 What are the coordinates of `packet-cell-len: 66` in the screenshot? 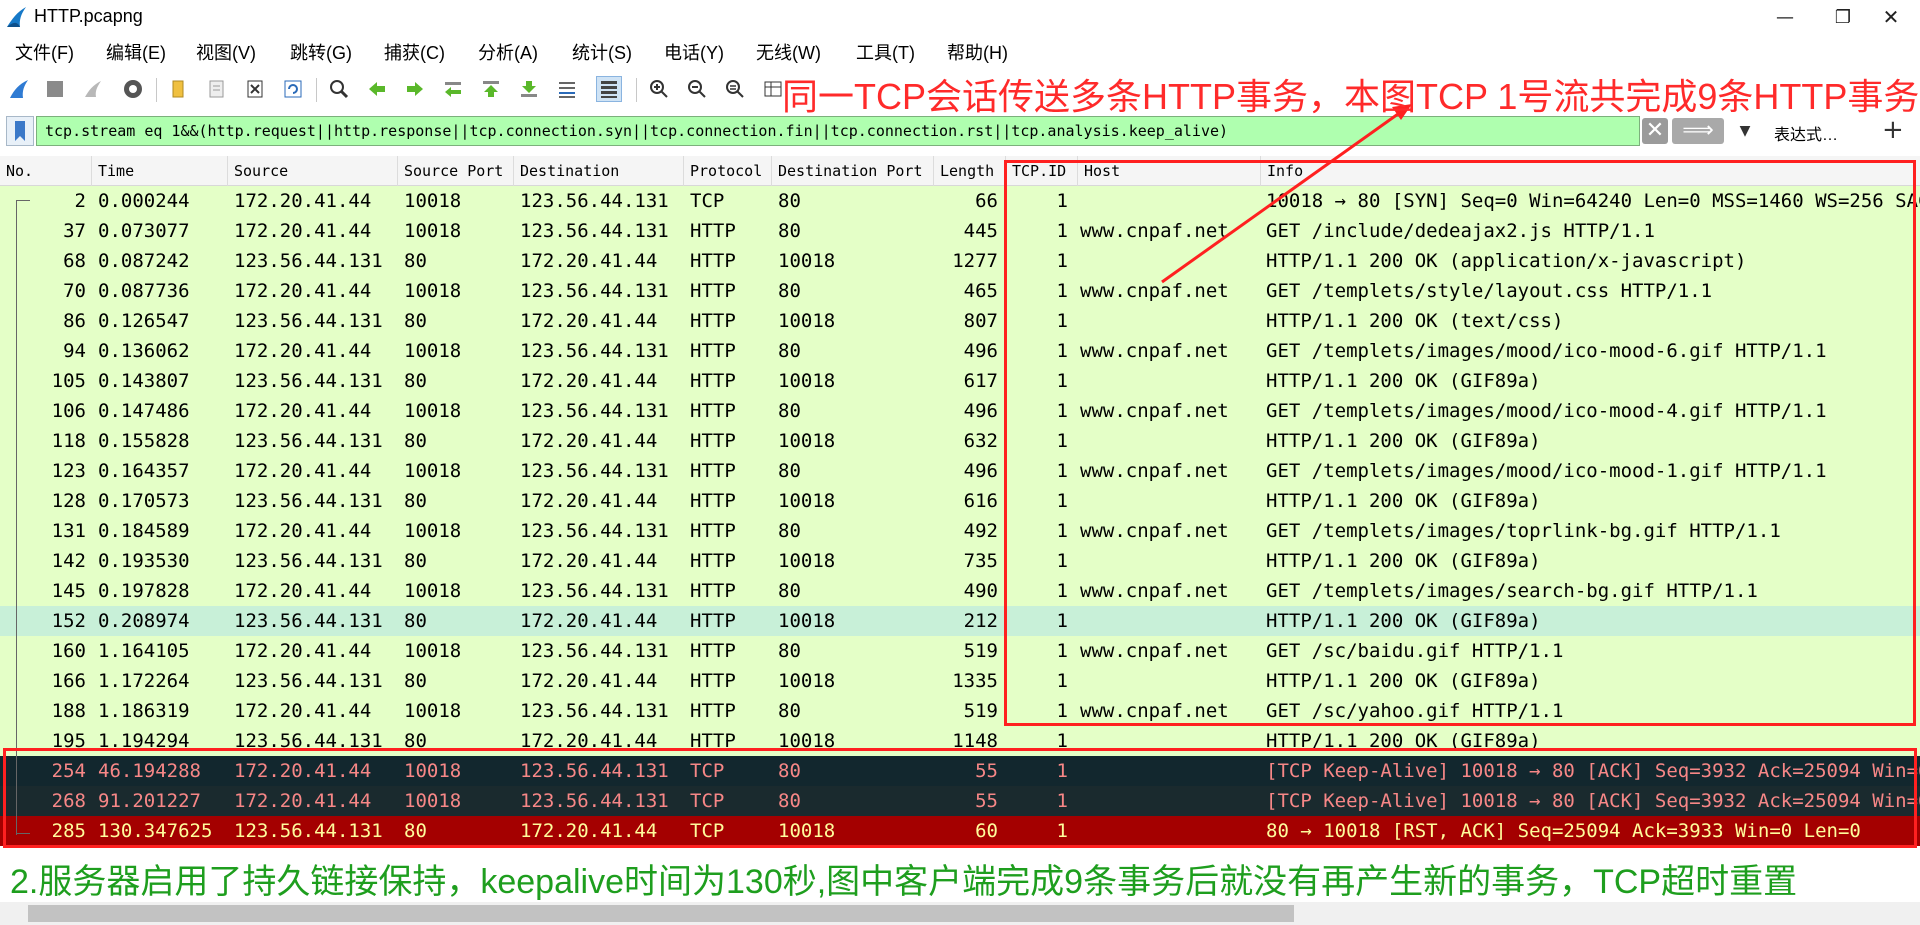 It's located at (986, 201).